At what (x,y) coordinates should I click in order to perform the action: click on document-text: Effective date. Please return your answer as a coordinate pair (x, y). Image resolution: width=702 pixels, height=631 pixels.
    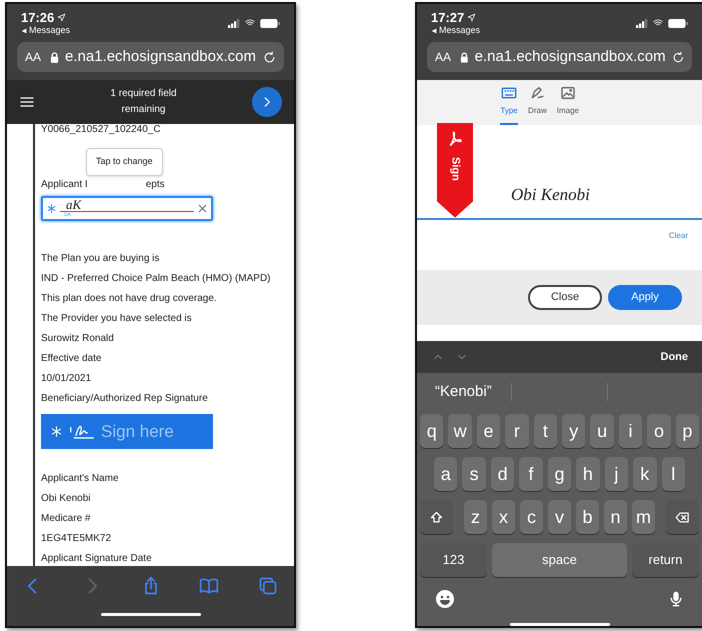
    Looking at the image, I should click on (71, 359).